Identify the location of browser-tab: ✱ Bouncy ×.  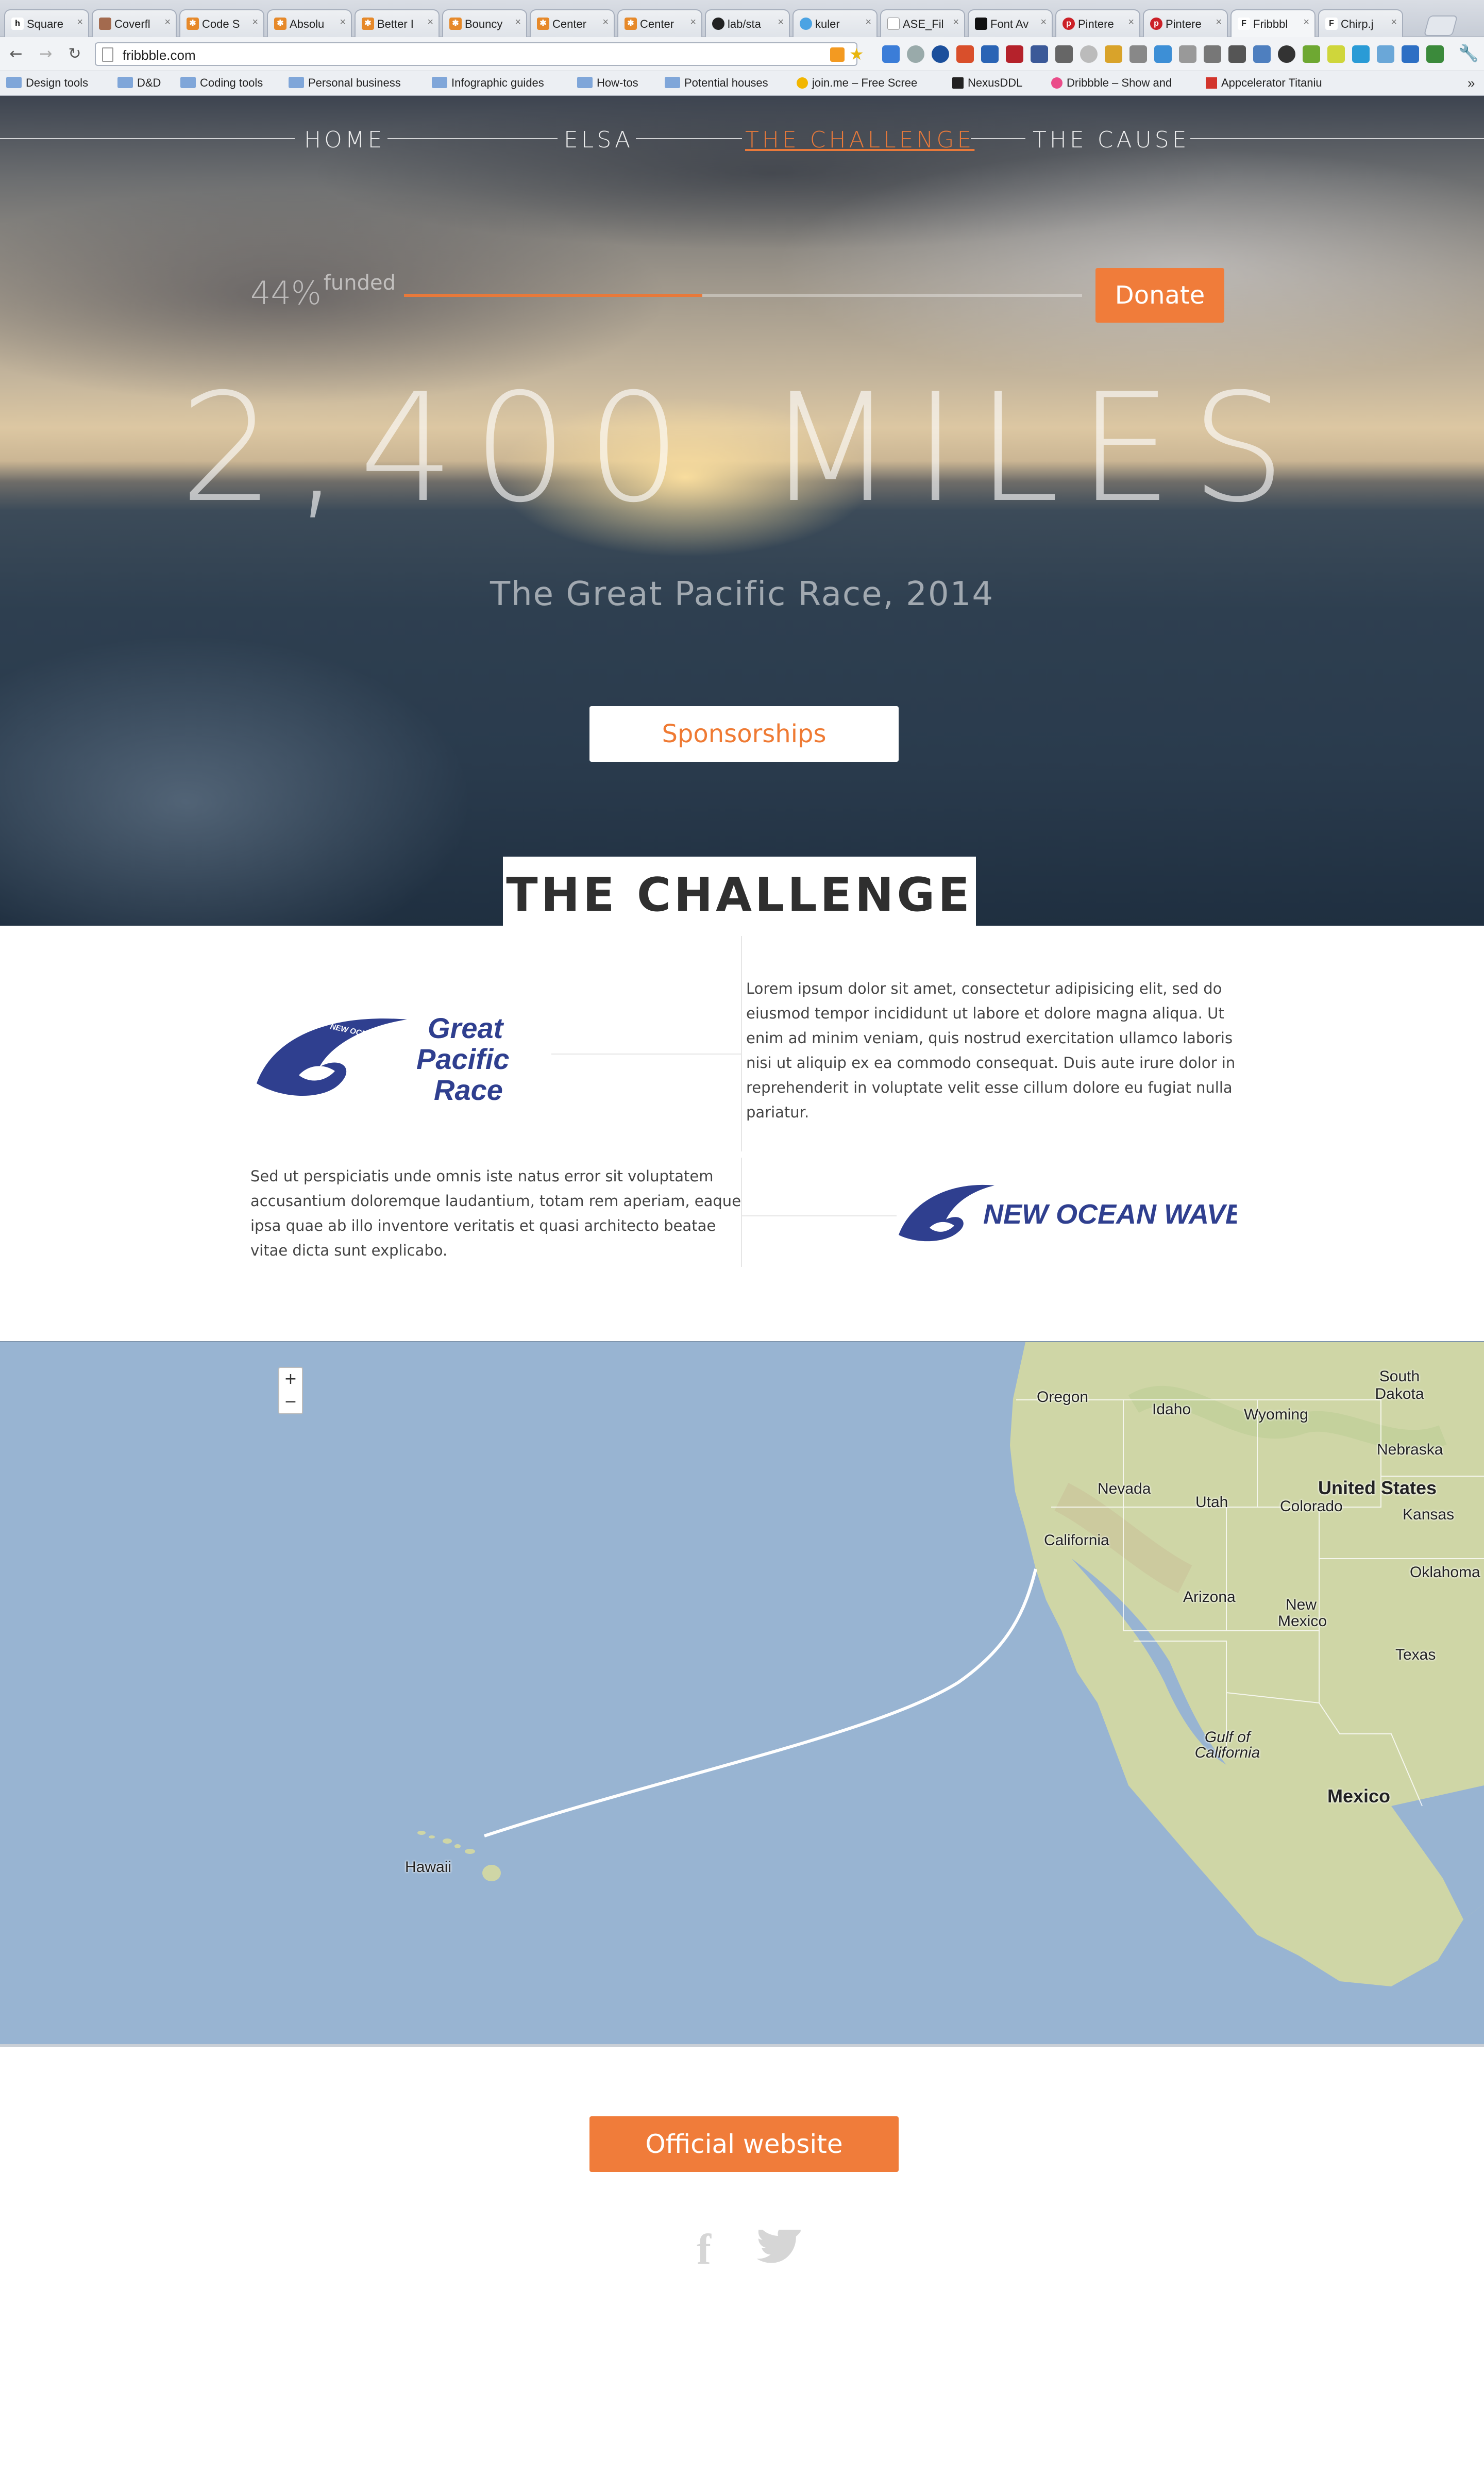
(484, 23).